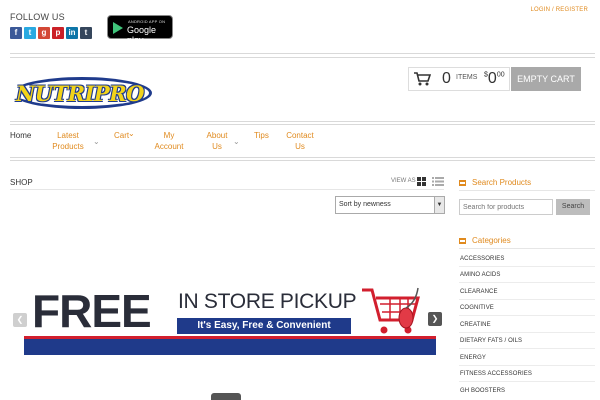 This screenshot has width=600, height=400. I want to click on categories-heading: Categories, so click(485, 240).